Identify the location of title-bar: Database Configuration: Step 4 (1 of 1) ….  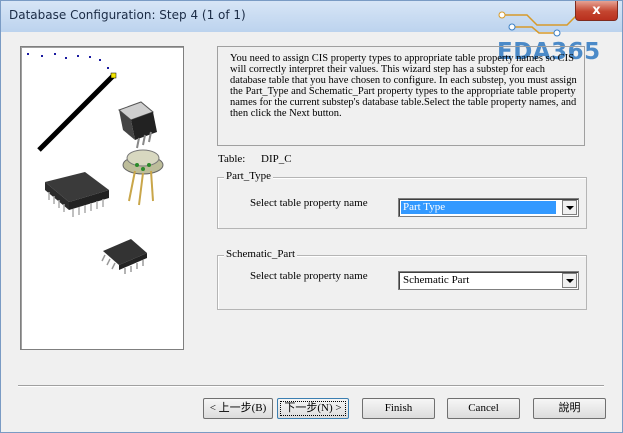
(311, 19).